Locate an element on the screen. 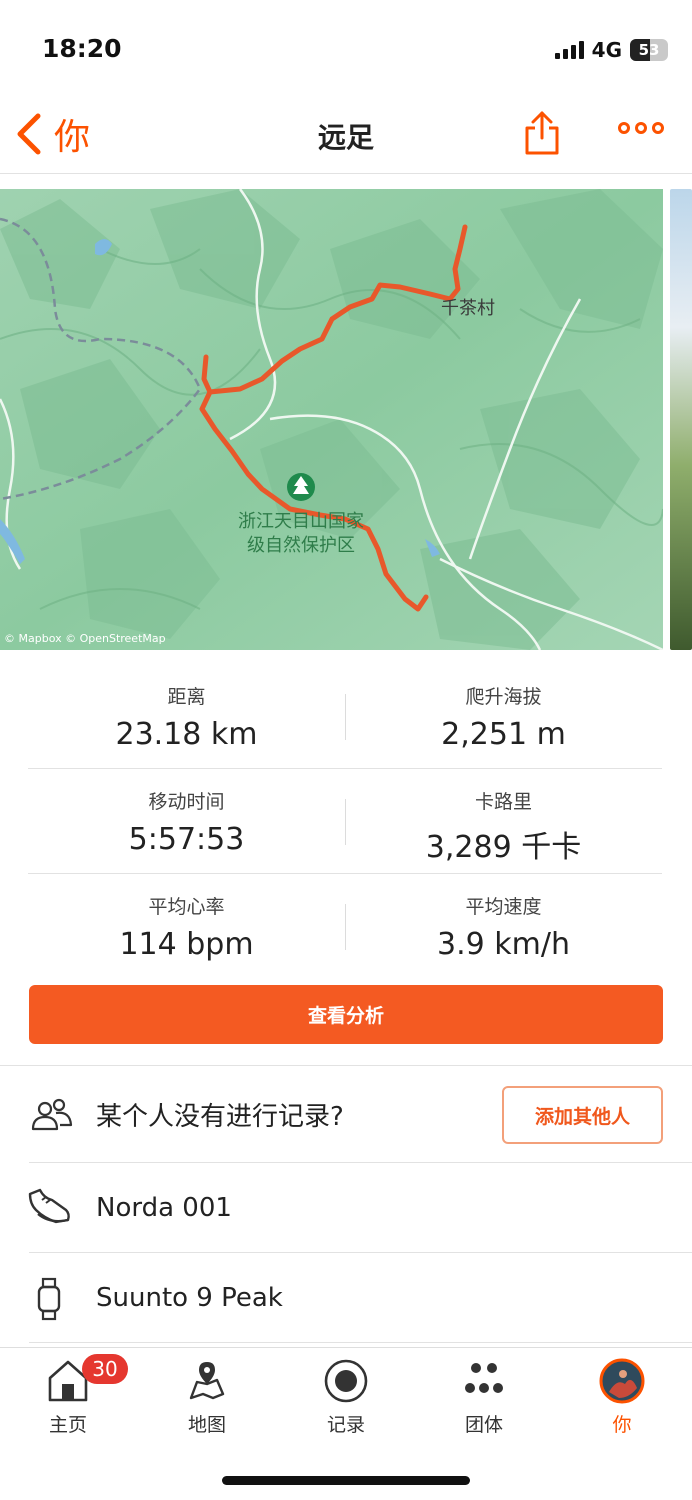 Image resolution: width=692 pixels, height=1500 pixels. gear-device-row: Suunto 9 Peak is located at coordinates (346, 1297).